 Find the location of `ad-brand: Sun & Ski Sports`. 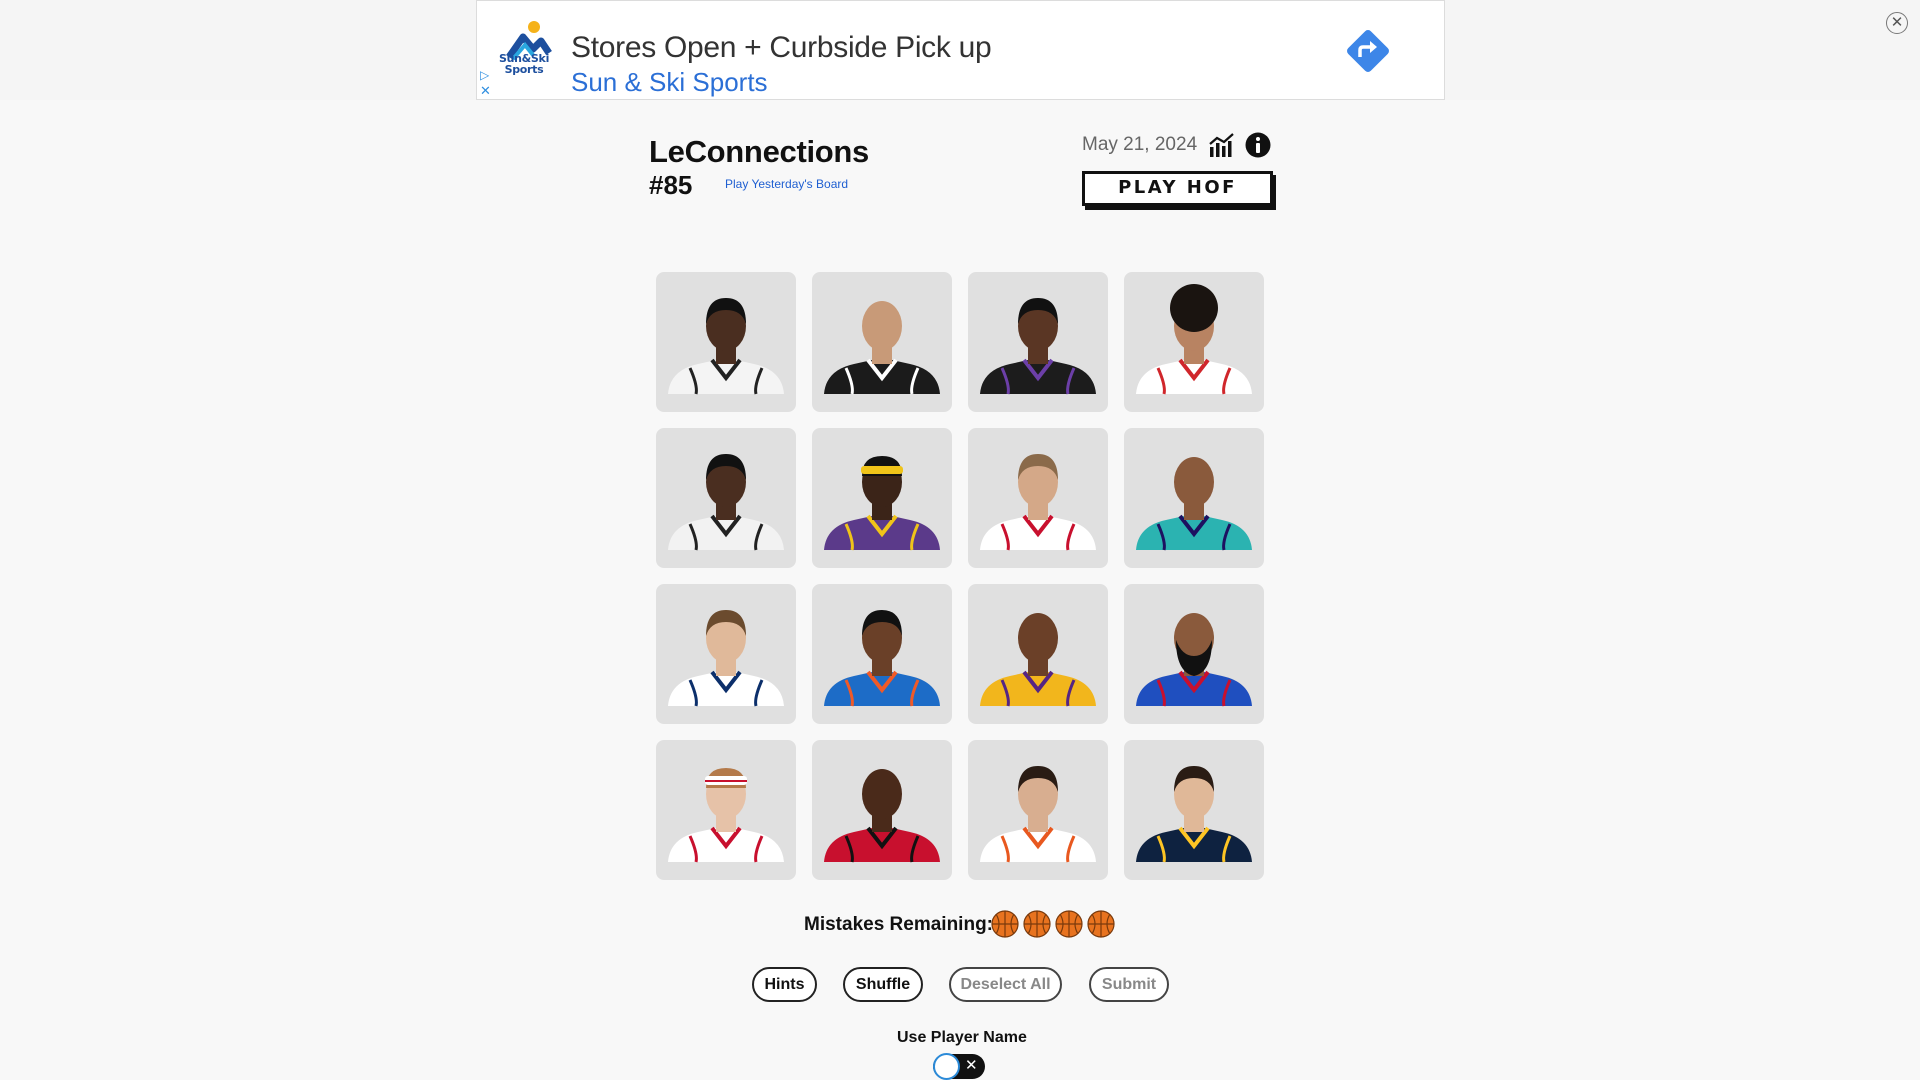

ad-brand: Sun & Ski Sports is located at coordinates (669, 82).